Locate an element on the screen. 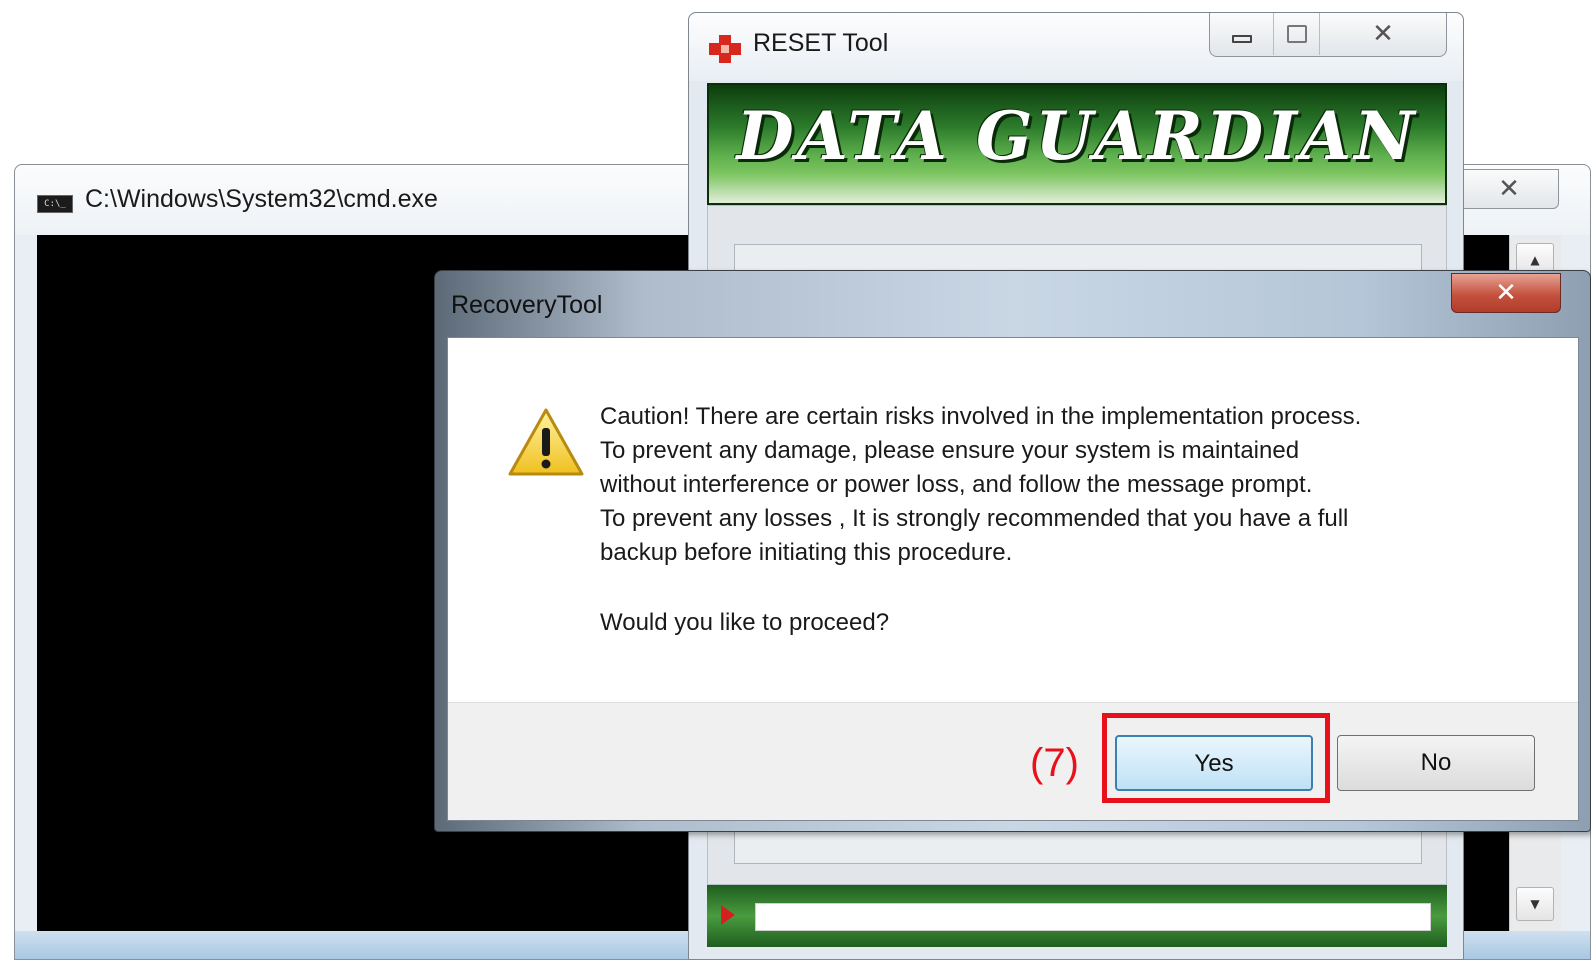  reset-tool-titlebar: RESET Tool ✕ is located at coordinates (1076, 47).